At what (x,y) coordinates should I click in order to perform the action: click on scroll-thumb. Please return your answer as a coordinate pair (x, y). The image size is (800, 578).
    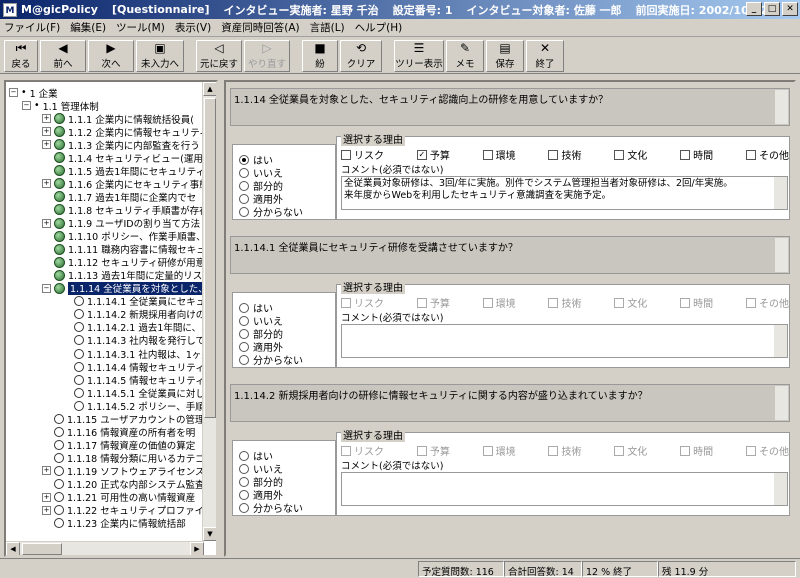
    Looking at the image, I should click on (210, 258).